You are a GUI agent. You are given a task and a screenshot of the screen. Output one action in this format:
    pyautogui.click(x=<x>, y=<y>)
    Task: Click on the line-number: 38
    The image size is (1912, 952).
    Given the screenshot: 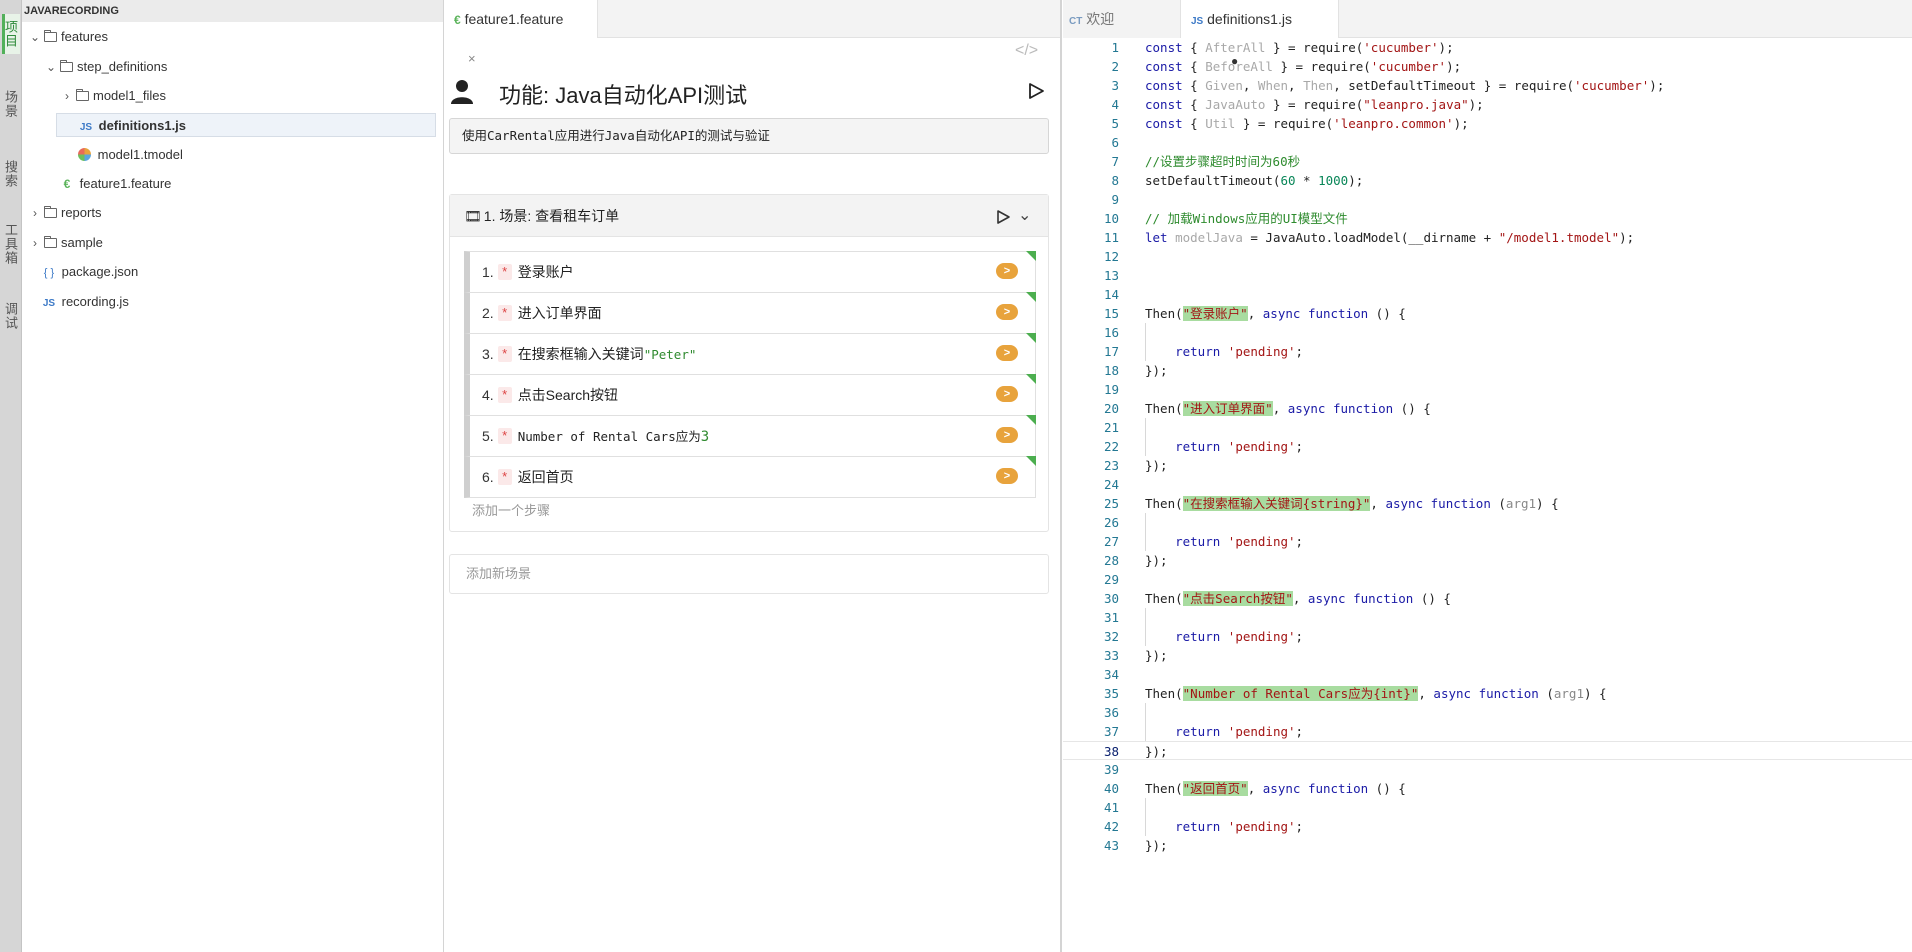 What is the action you would take?
    pyautogui.click(x=1111, y=751)
    